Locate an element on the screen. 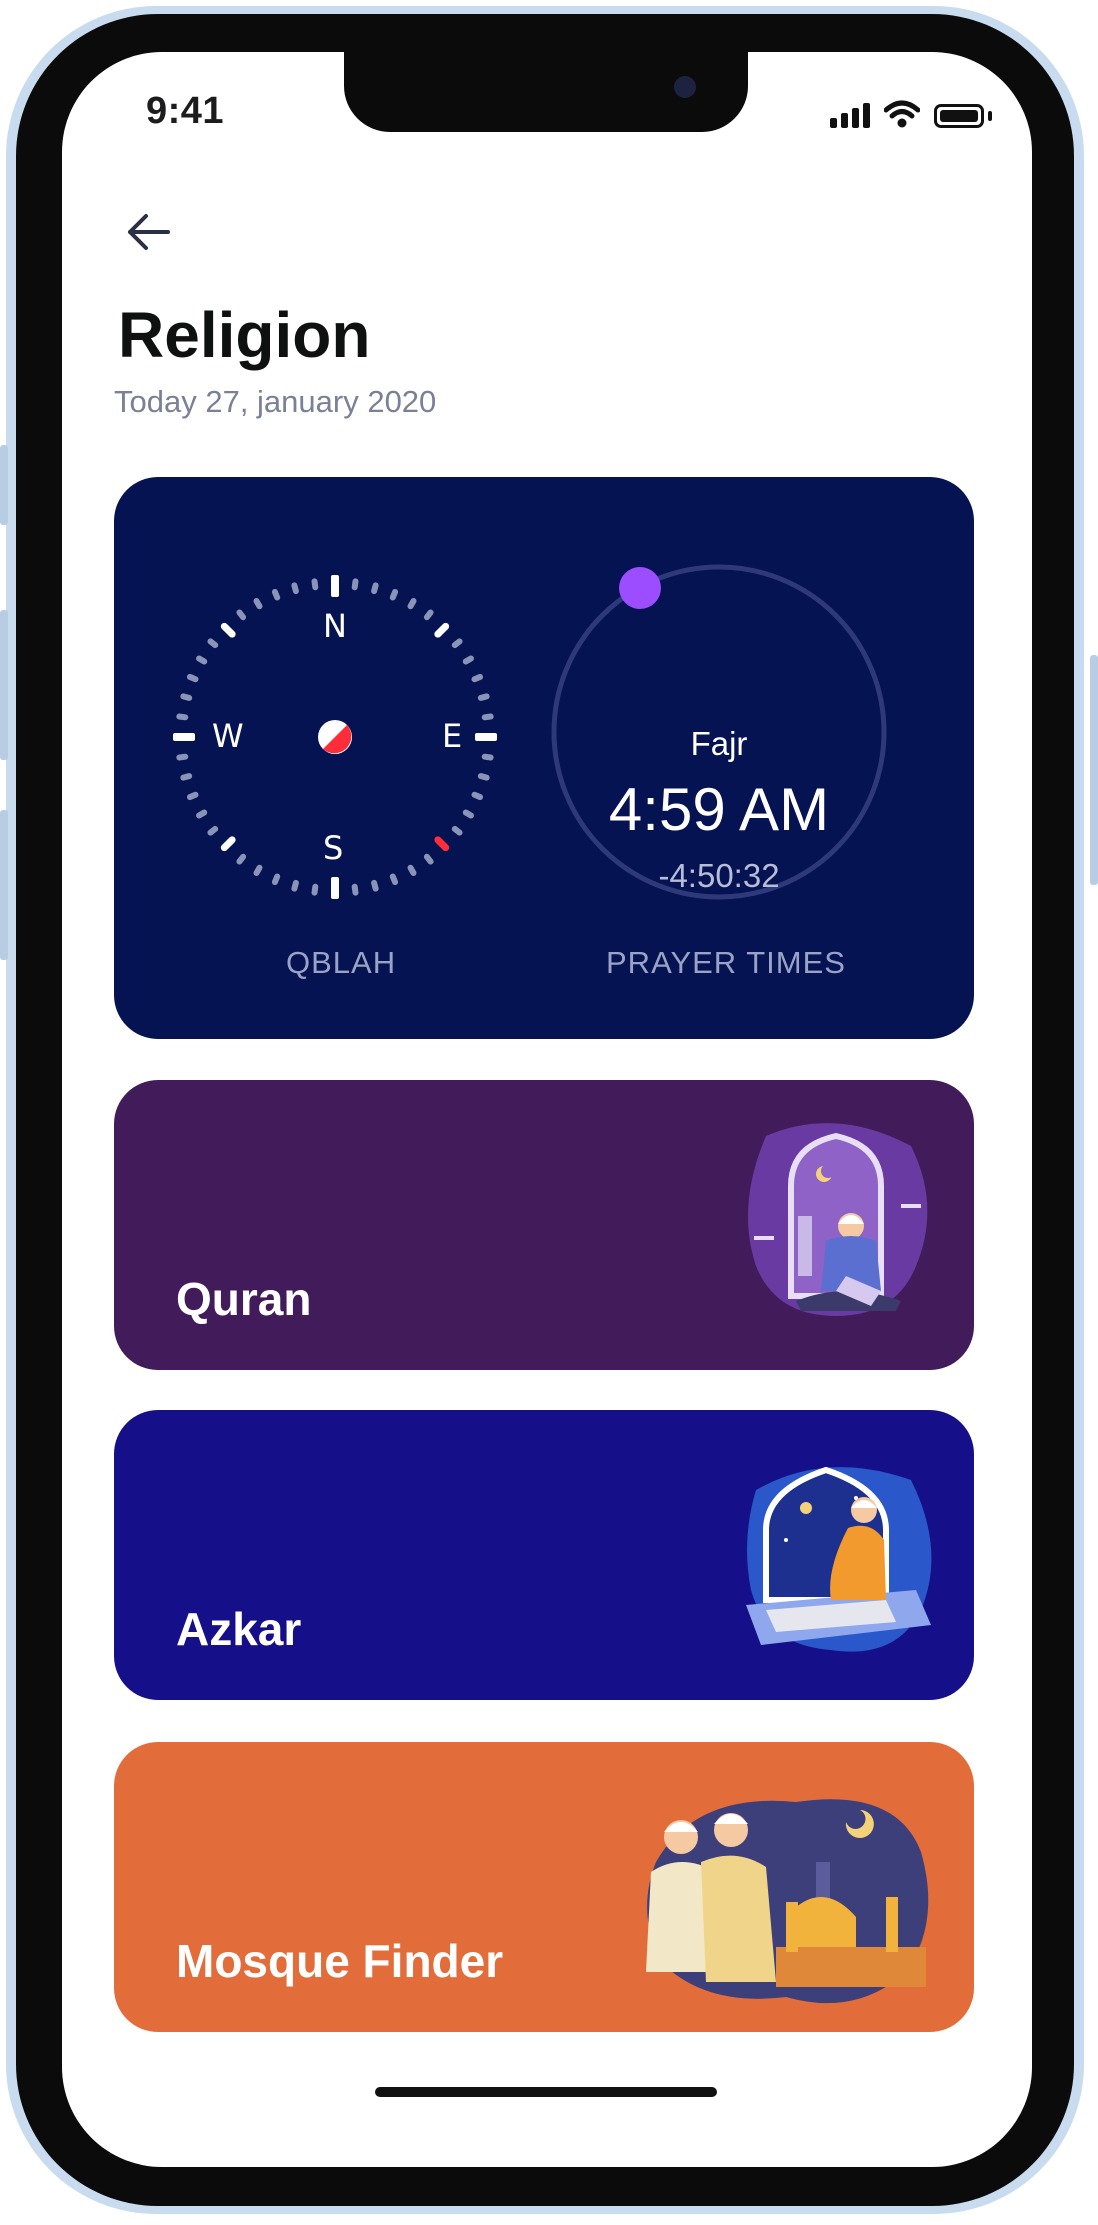 The height and width of the screenshot is (2225, 1098). quran-label: Quran is located at coordinates (244, 1299).